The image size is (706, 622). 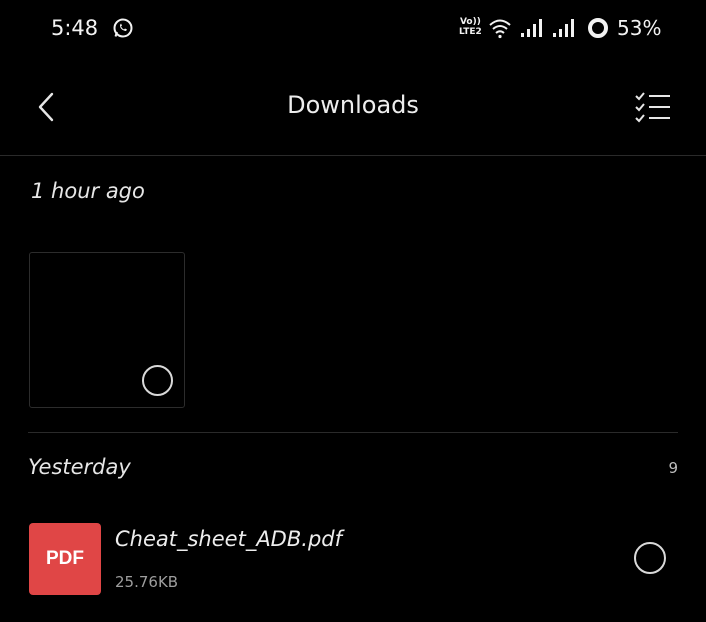 I want to click on status-bar: 5:48 Vo)) LTE2 53%, so click(x=353, y=29).